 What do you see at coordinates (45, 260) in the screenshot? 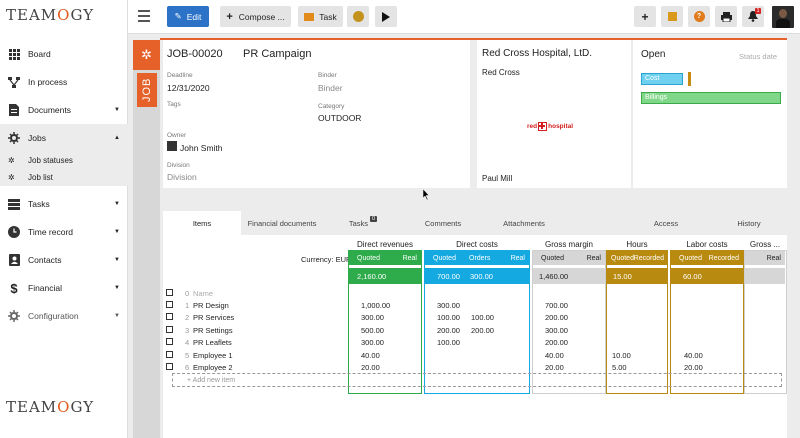
I see `sidebar-item-label: Contacts` at bounding box center [45, 260].